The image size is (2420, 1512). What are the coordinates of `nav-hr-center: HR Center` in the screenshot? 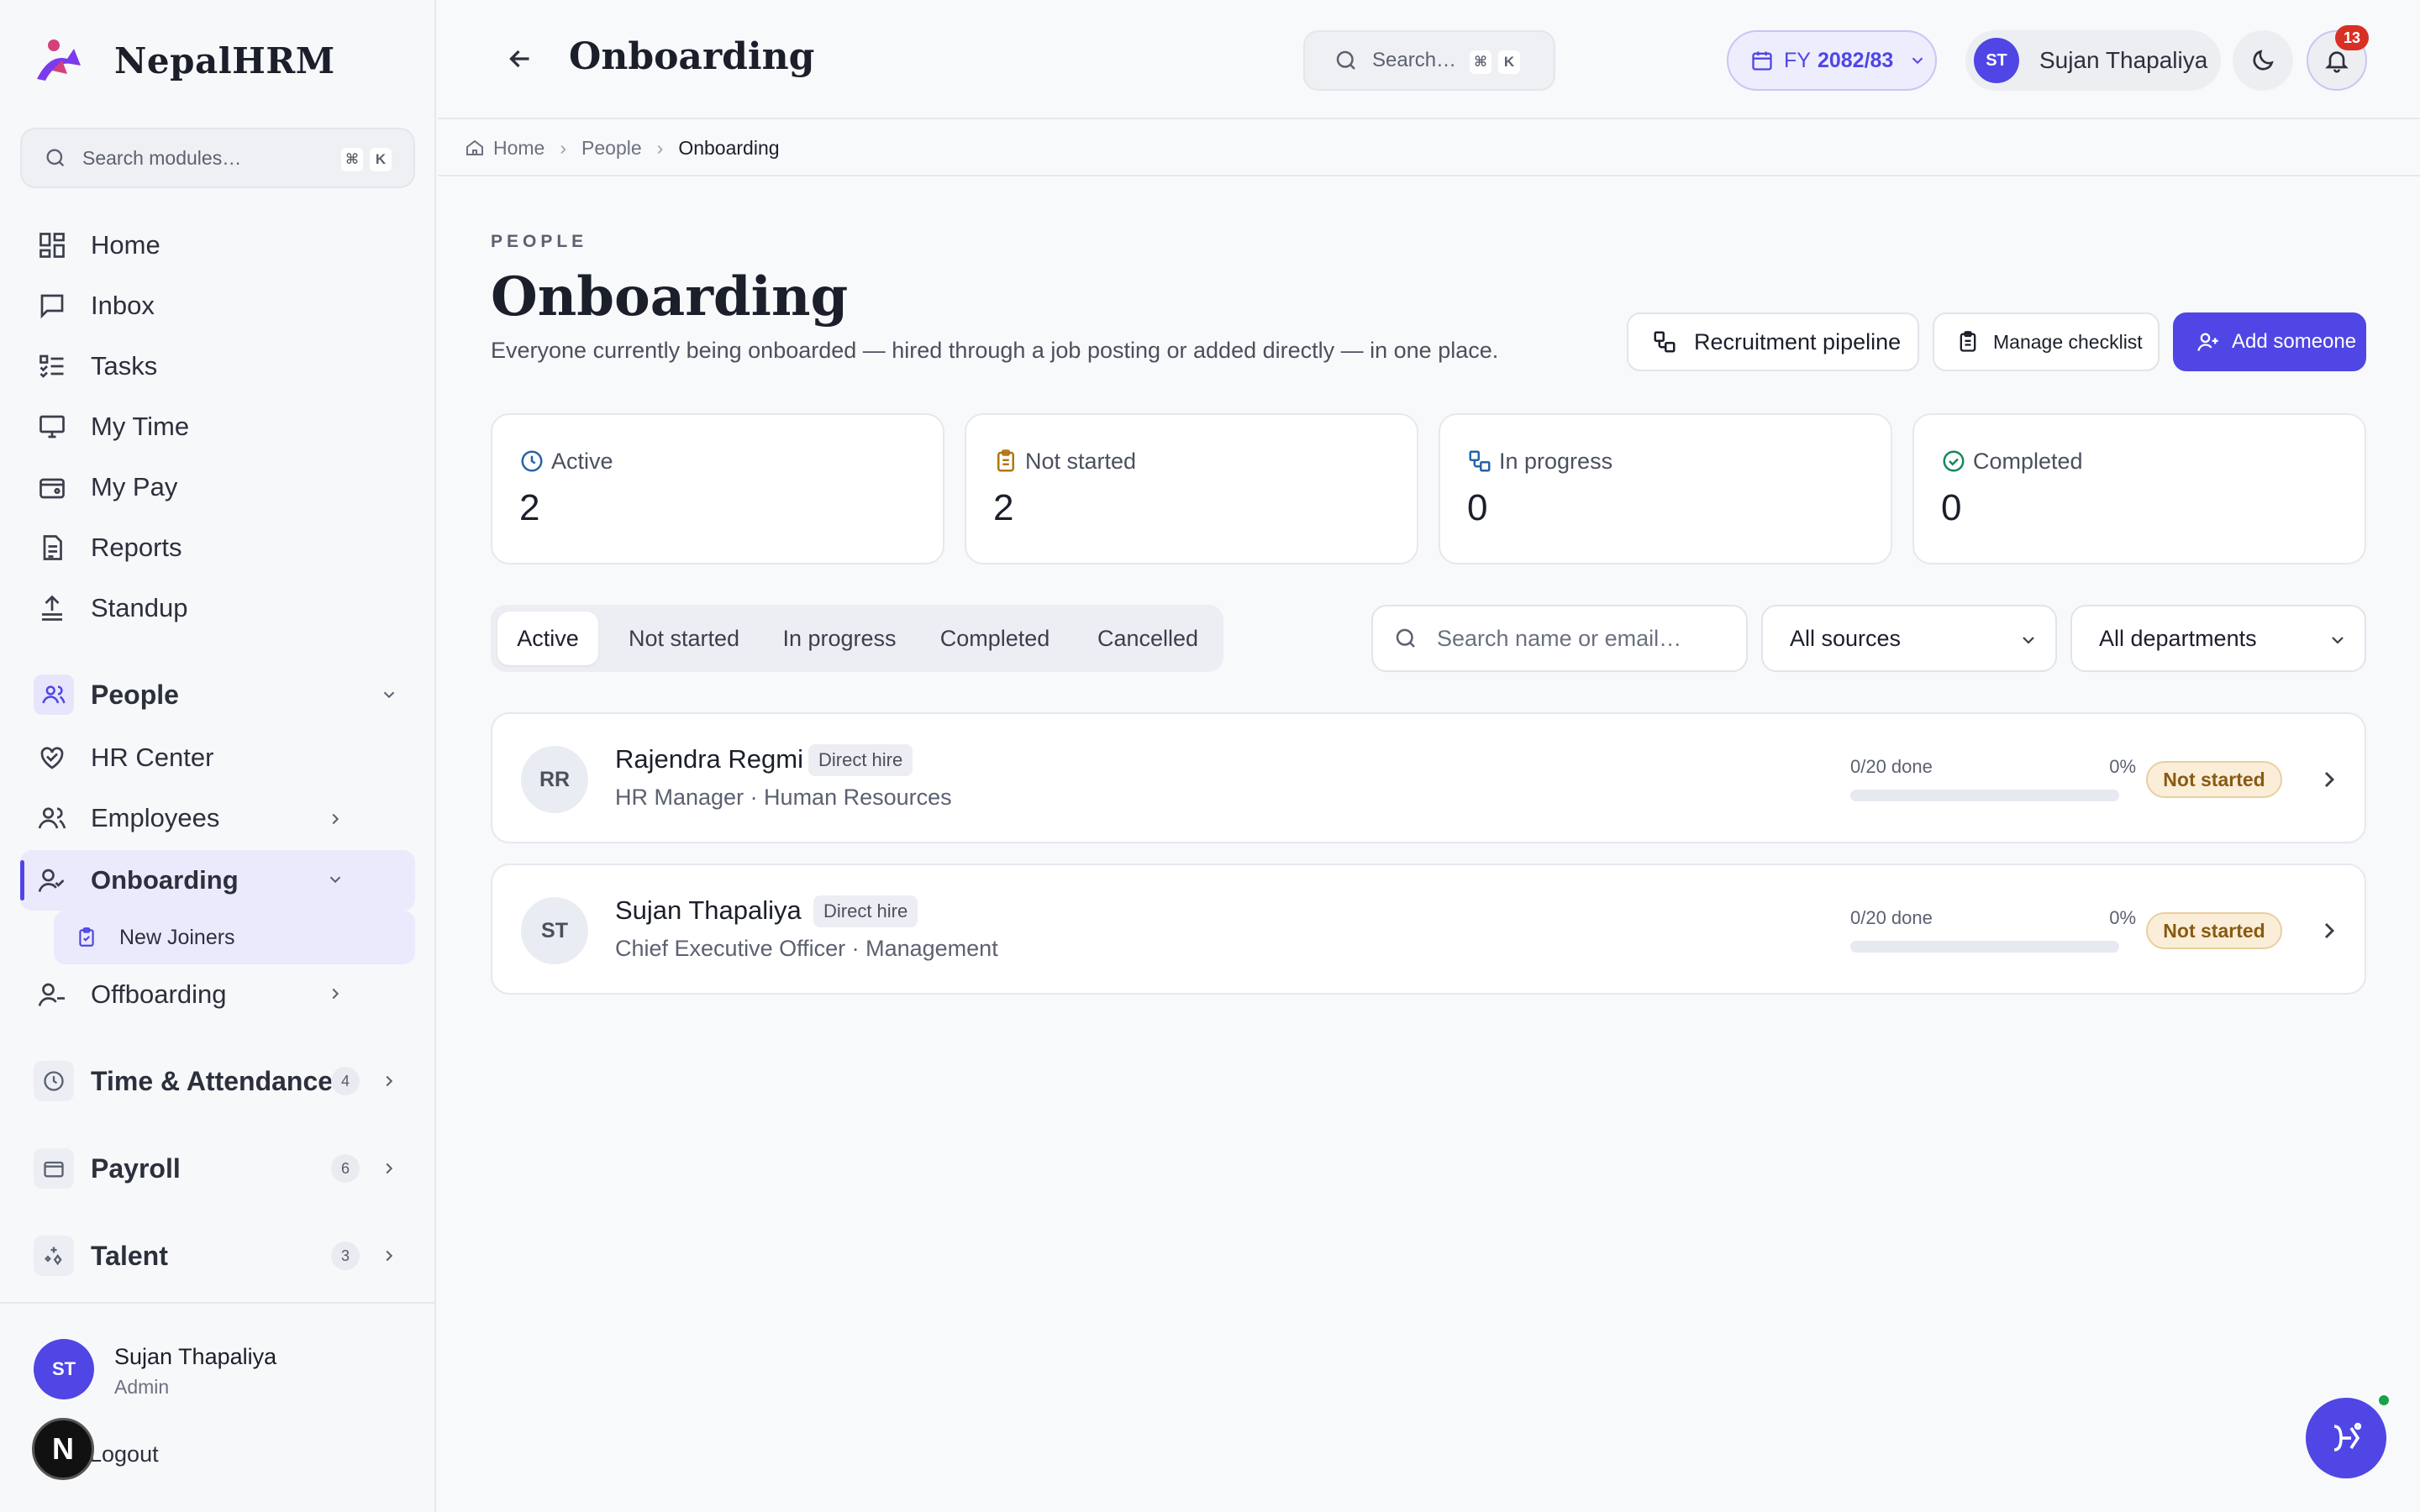 It's located at (125, 757).